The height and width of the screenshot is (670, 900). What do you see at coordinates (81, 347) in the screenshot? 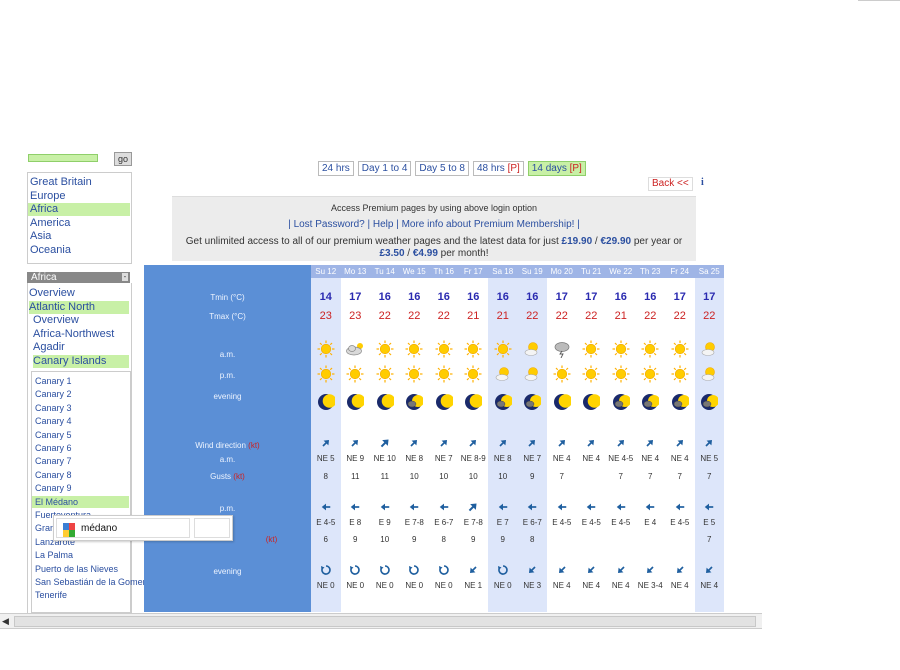
I see `africa-link: Agadir` at bounding box center [81, 347].